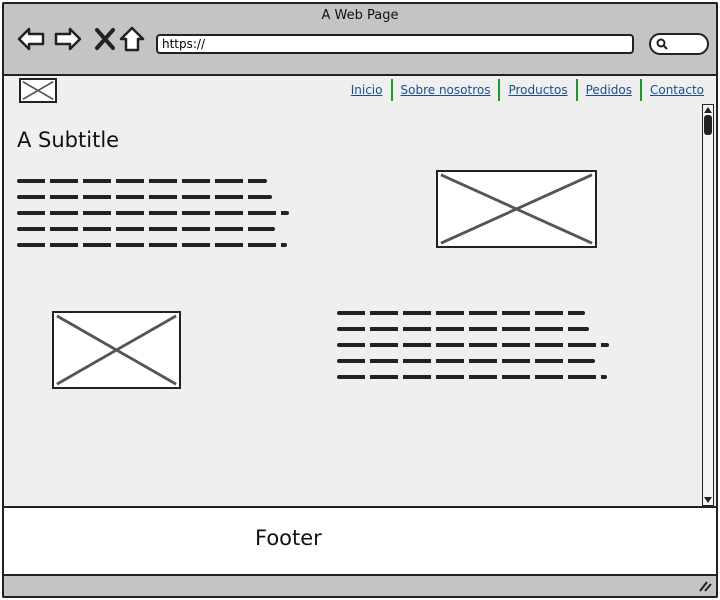 The height and width of the screenshot is (600, 720). I want to click on arrow-left-icon, so click(31, 39).